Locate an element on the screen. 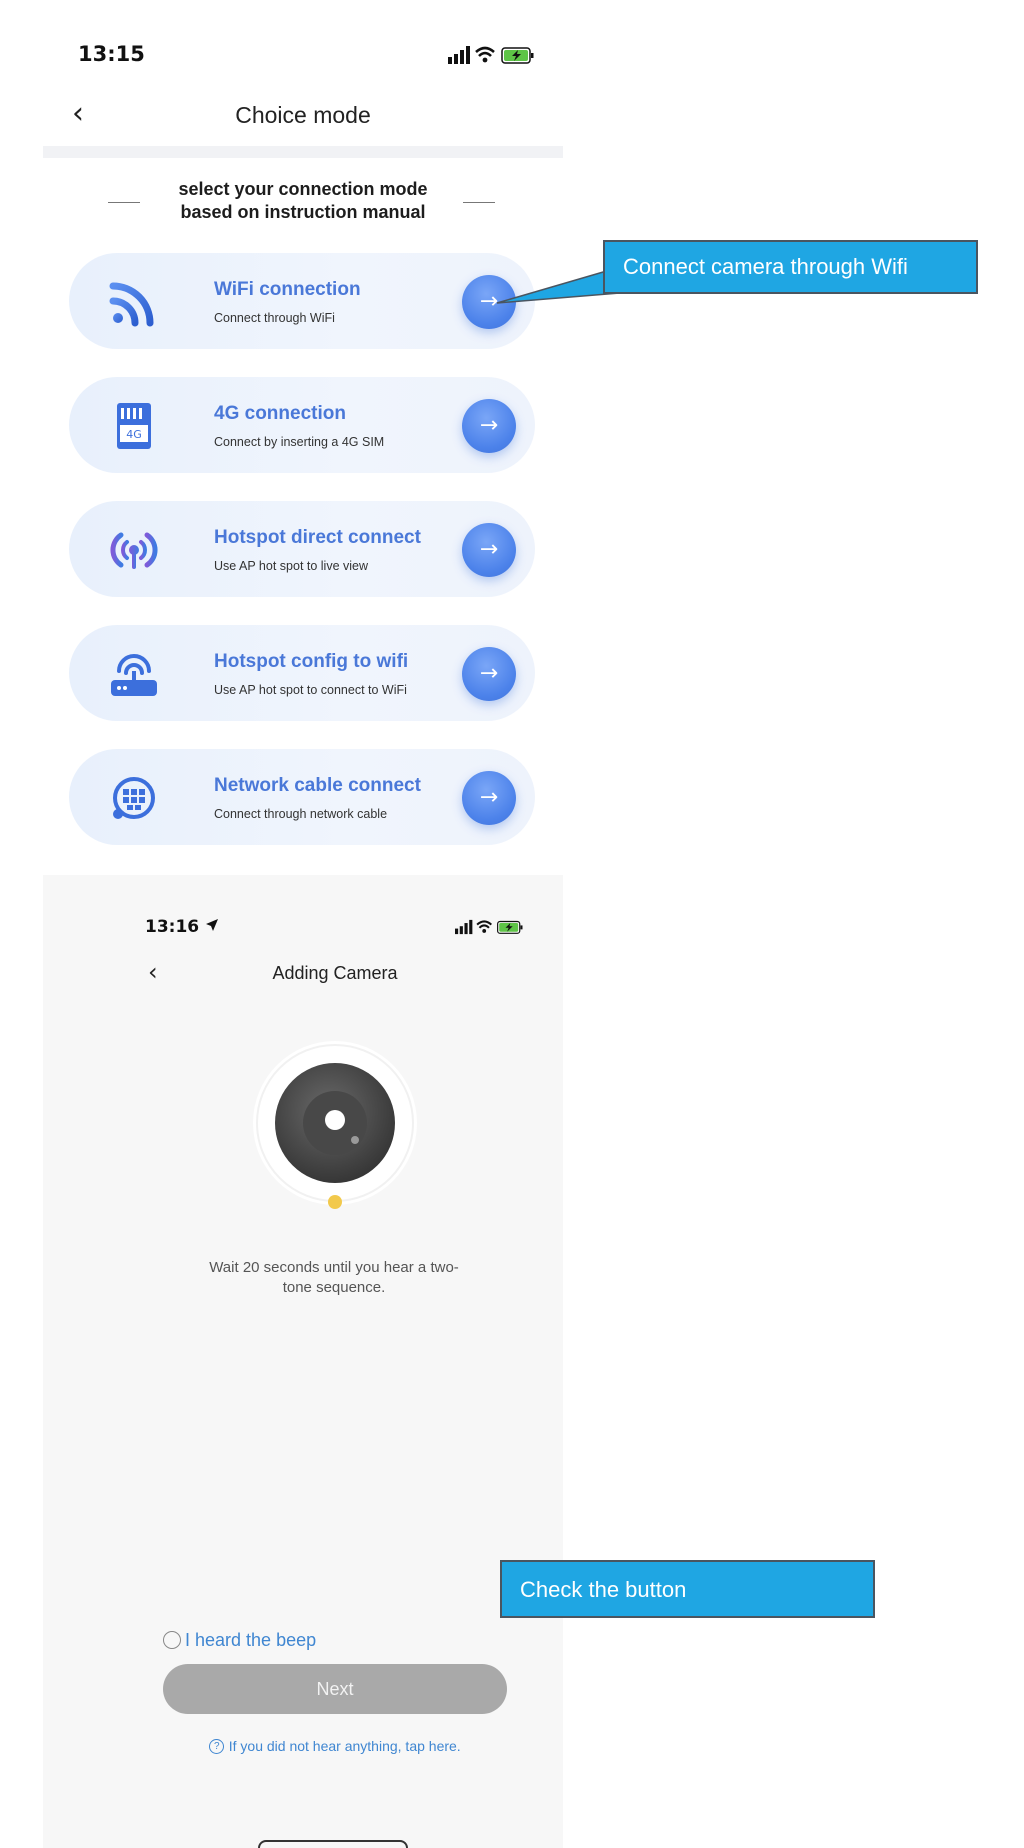 The image size is (1024, 1848). wifi-callout: Connect camera through Wifi is located at coordinates (790, 267).